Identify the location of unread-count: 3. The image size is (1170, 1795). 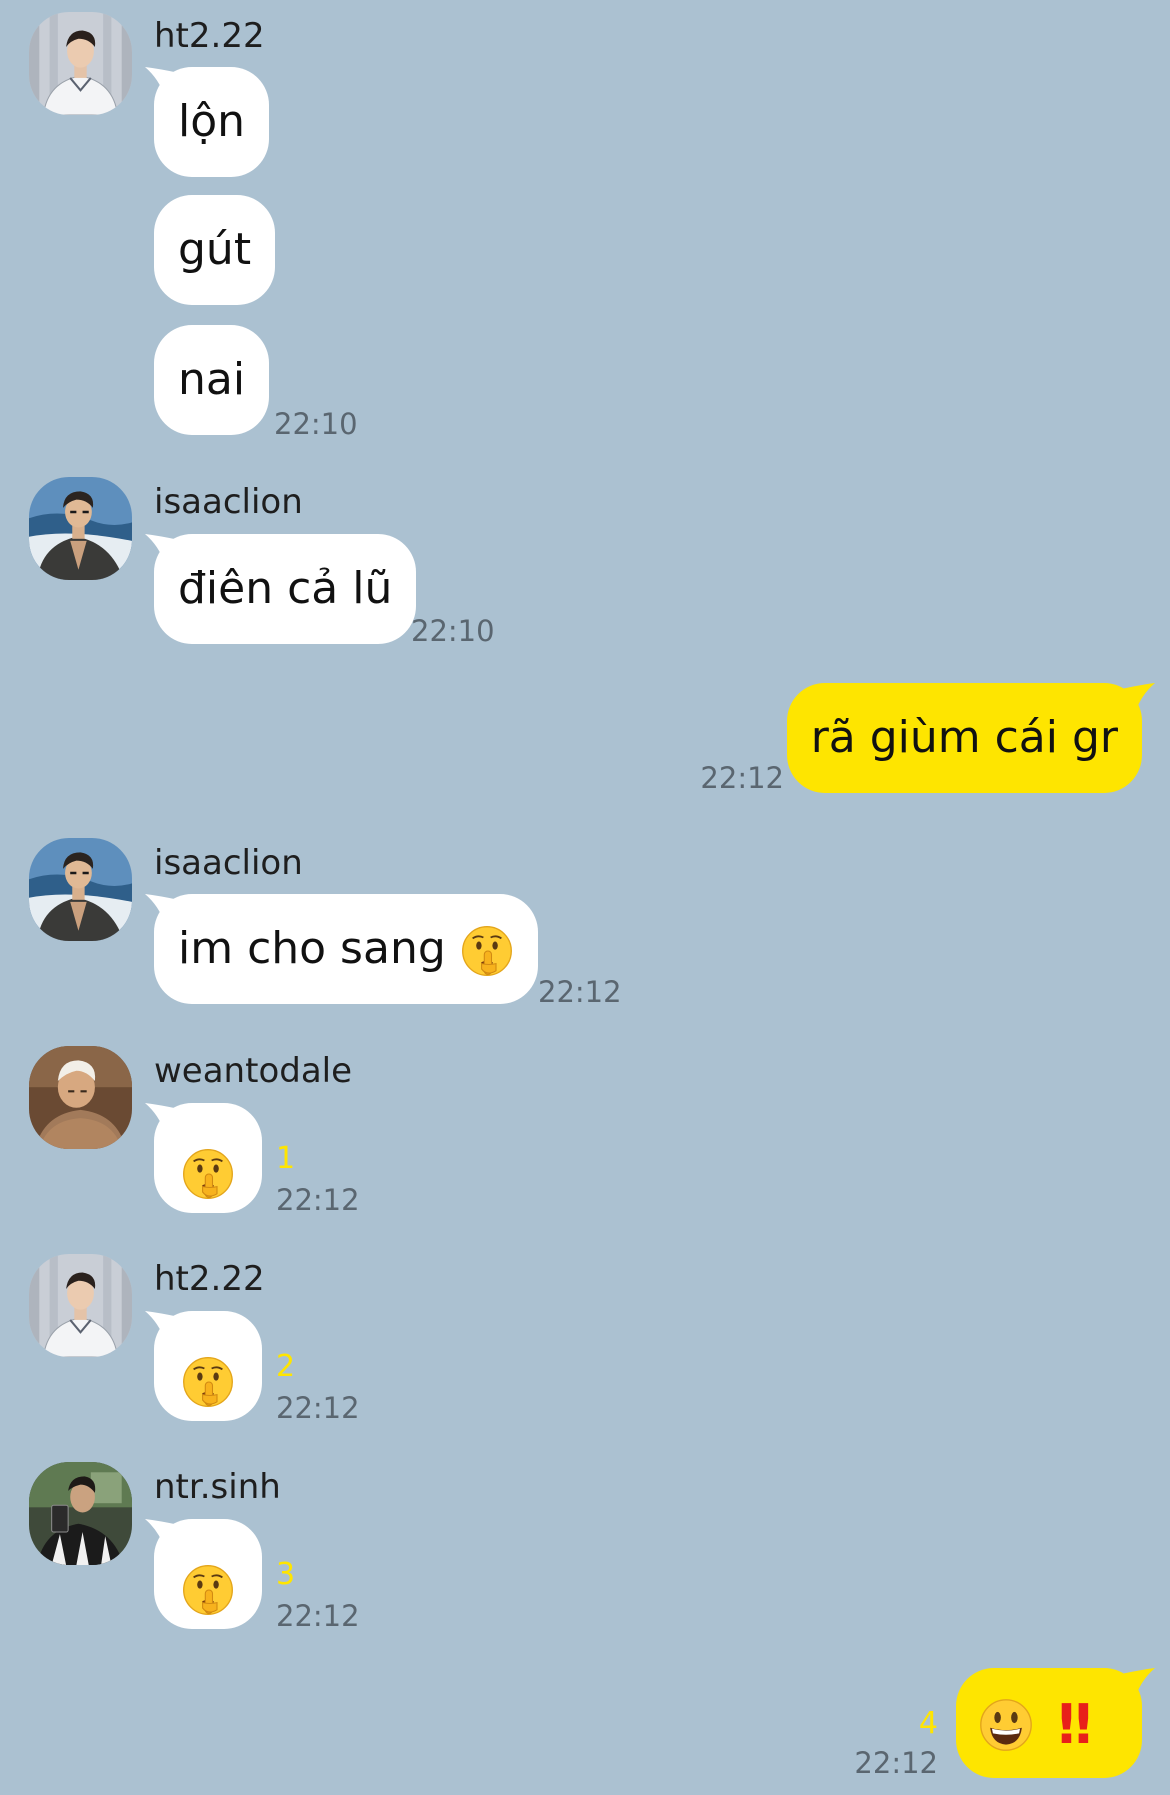
(286, 1574).